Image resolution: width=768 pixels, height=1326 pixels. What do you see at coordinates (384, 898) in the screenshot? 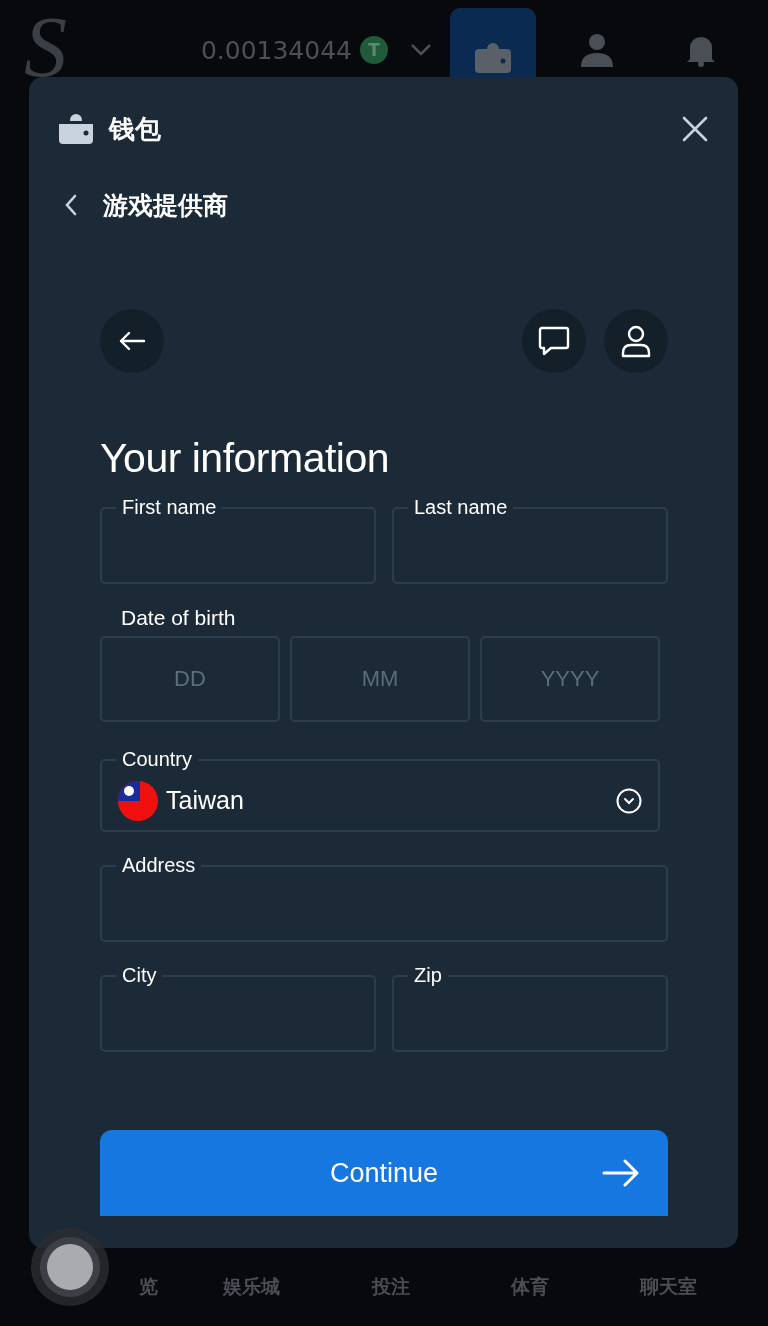
I see `input-field: Address` at bounding box center [384, 898].